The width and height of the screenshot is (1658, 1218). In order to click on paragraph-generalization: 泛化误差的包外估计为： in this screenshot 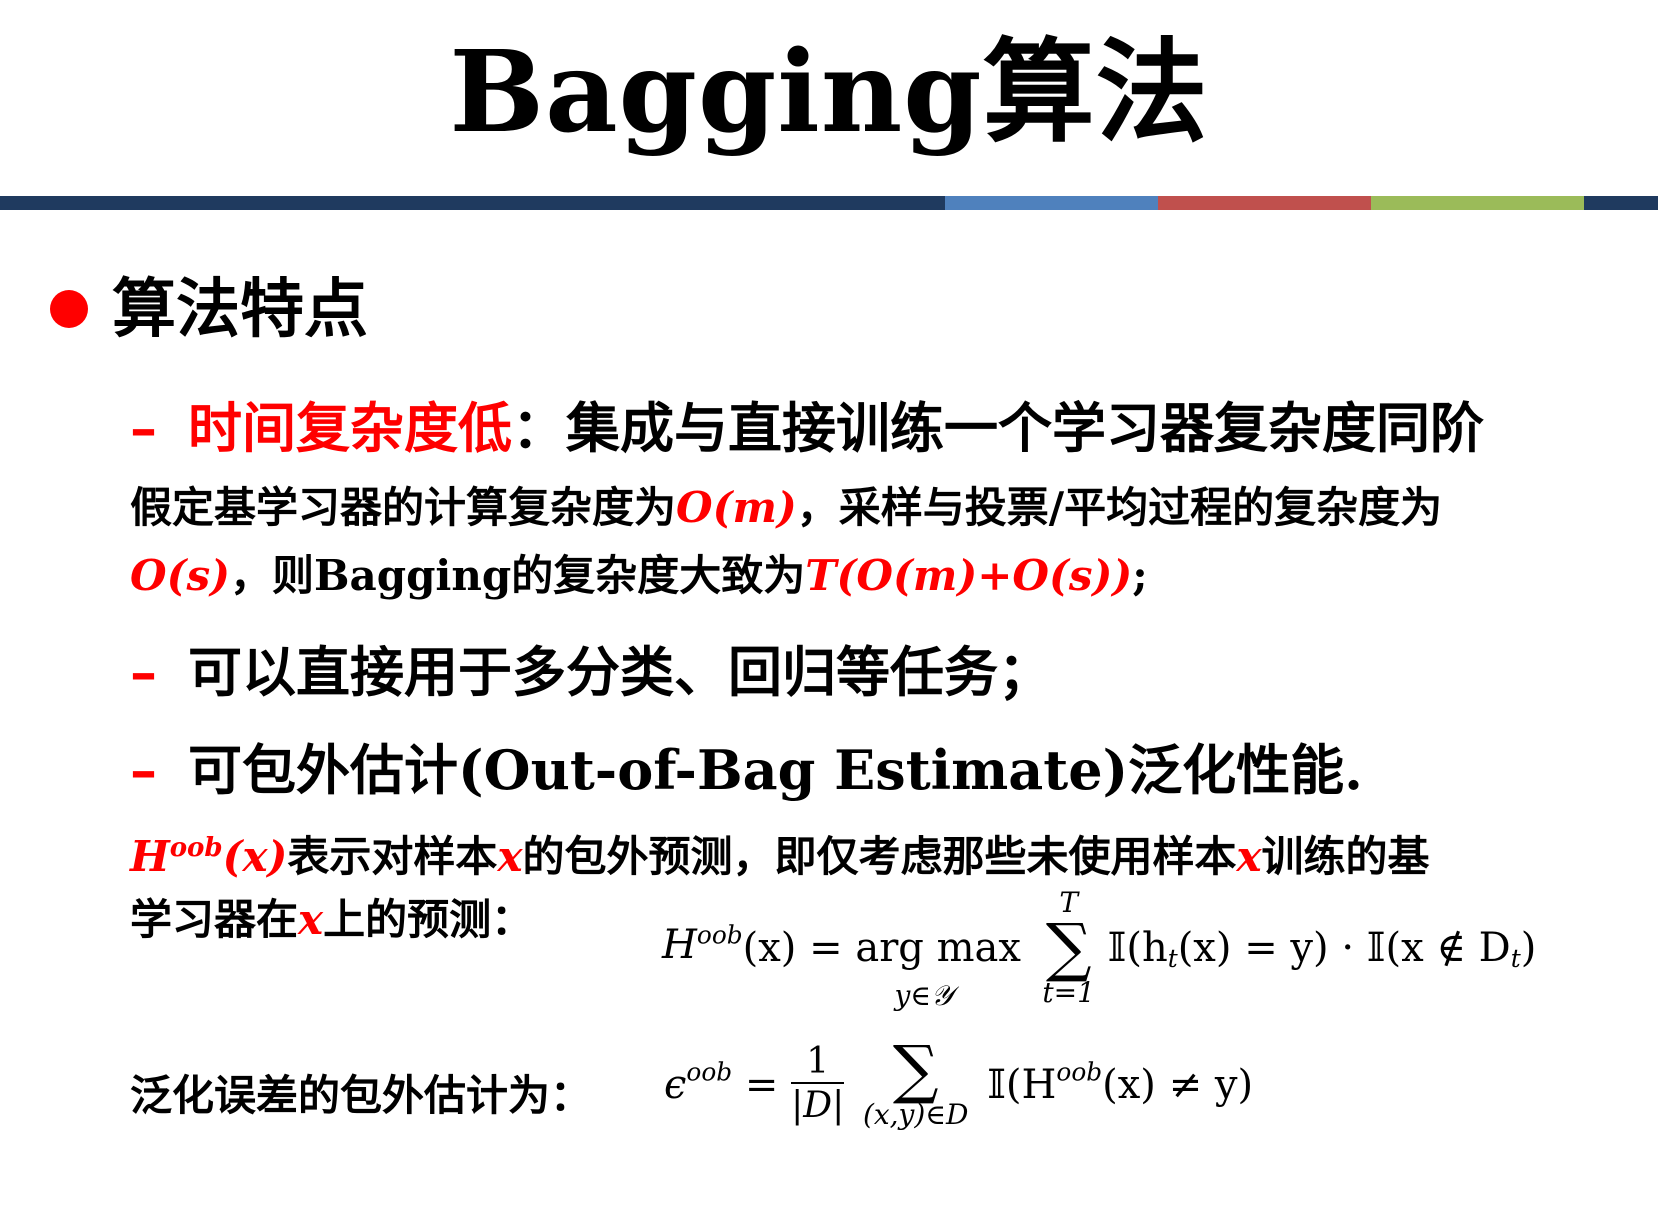, I will do `click(361, 1095)`.